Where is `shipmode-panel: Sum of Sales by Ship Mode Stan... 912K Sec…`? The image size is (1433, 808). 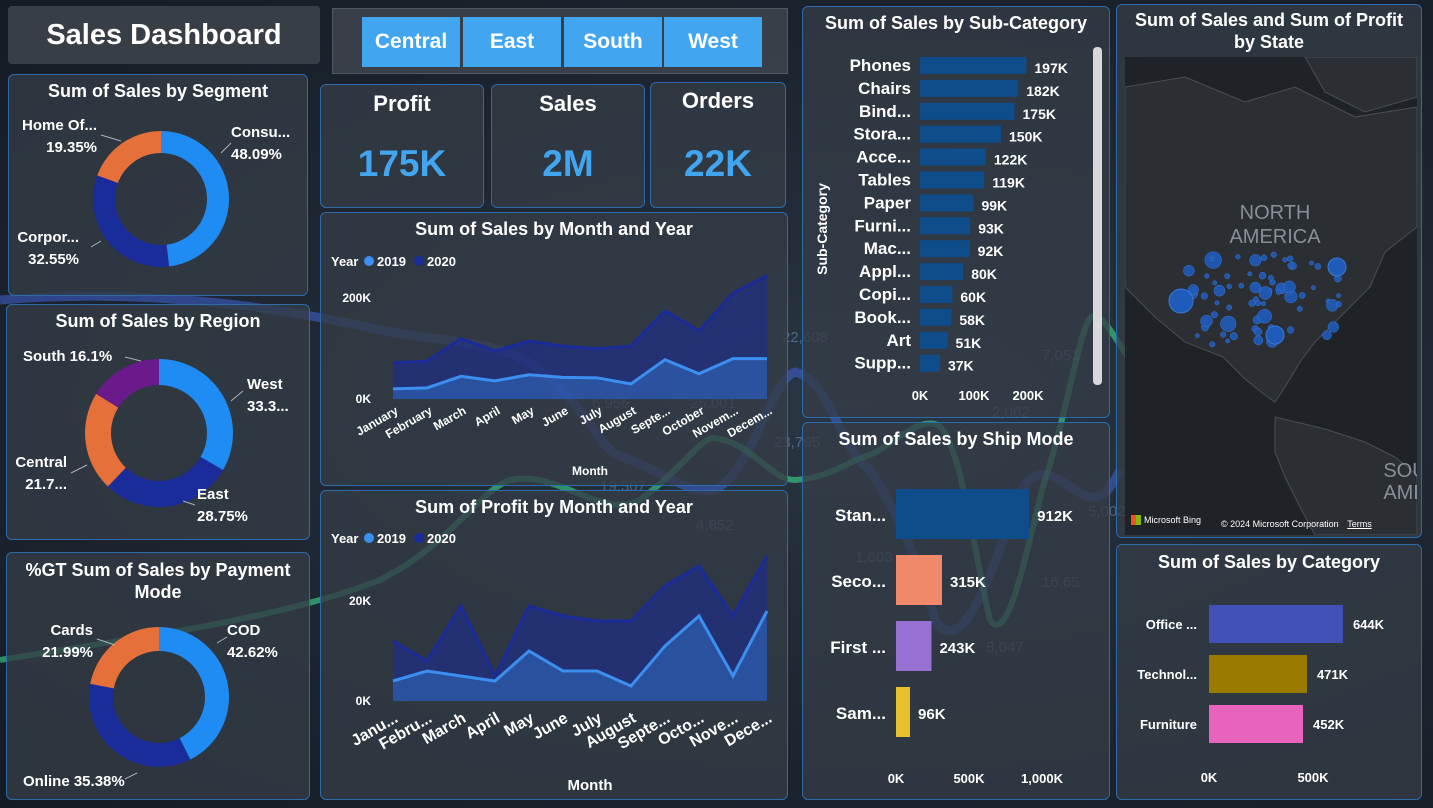 shipmode-panel: Sum of Sales by Ship Mode Stan... 912K Sec… is located at coordinates (956, 611).